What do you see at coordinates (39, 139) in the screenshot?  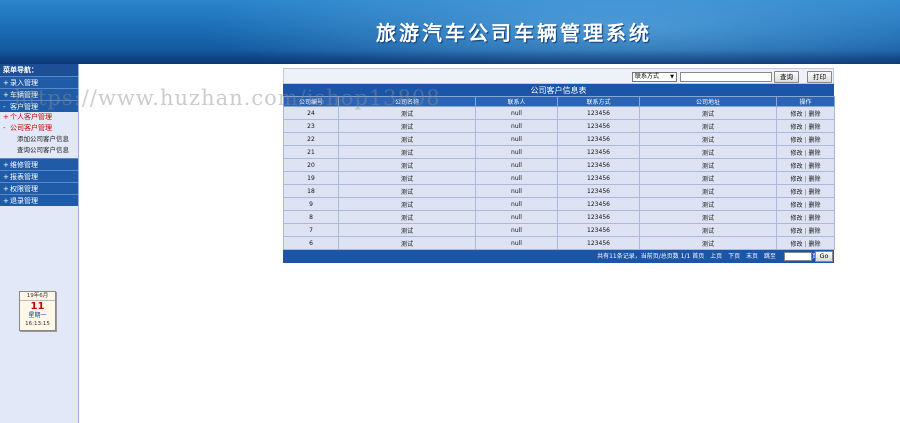 I see `sidebar-link-add-company: 添加公司客户信息` at bounding box center [39, 139].